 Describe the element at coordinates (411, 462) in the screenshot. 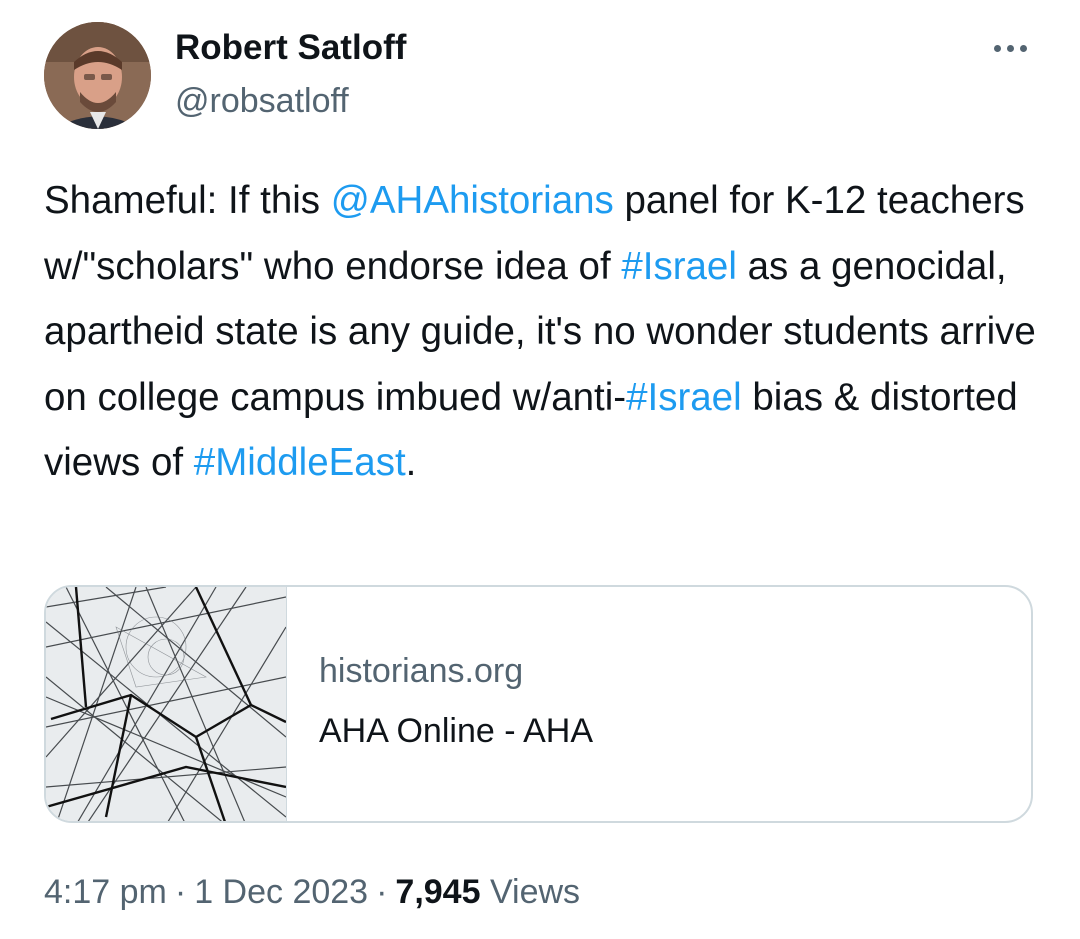

I see `tweet-text-segment: .` at that location.